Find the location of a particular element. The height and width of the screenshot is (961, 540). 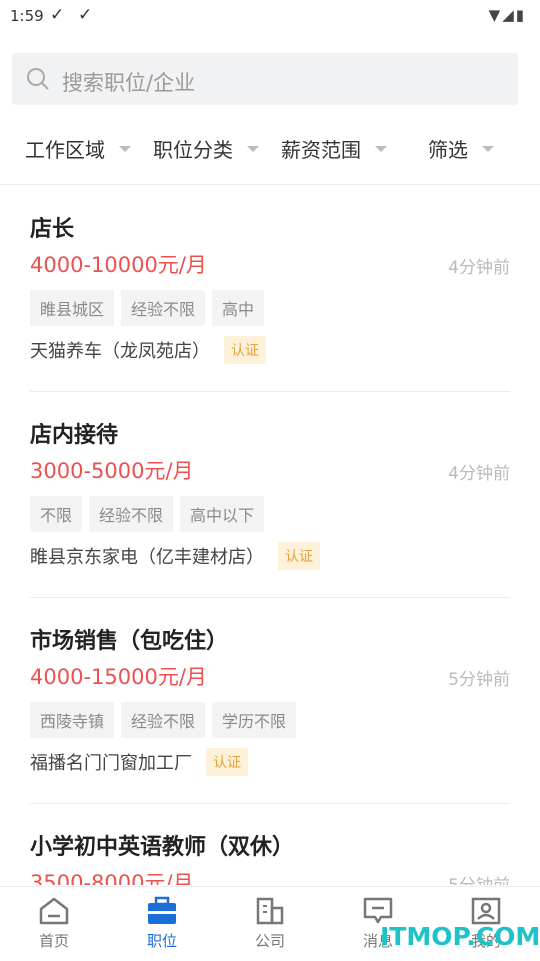

tab-label: 首页 is located at coordinates (53, 941).